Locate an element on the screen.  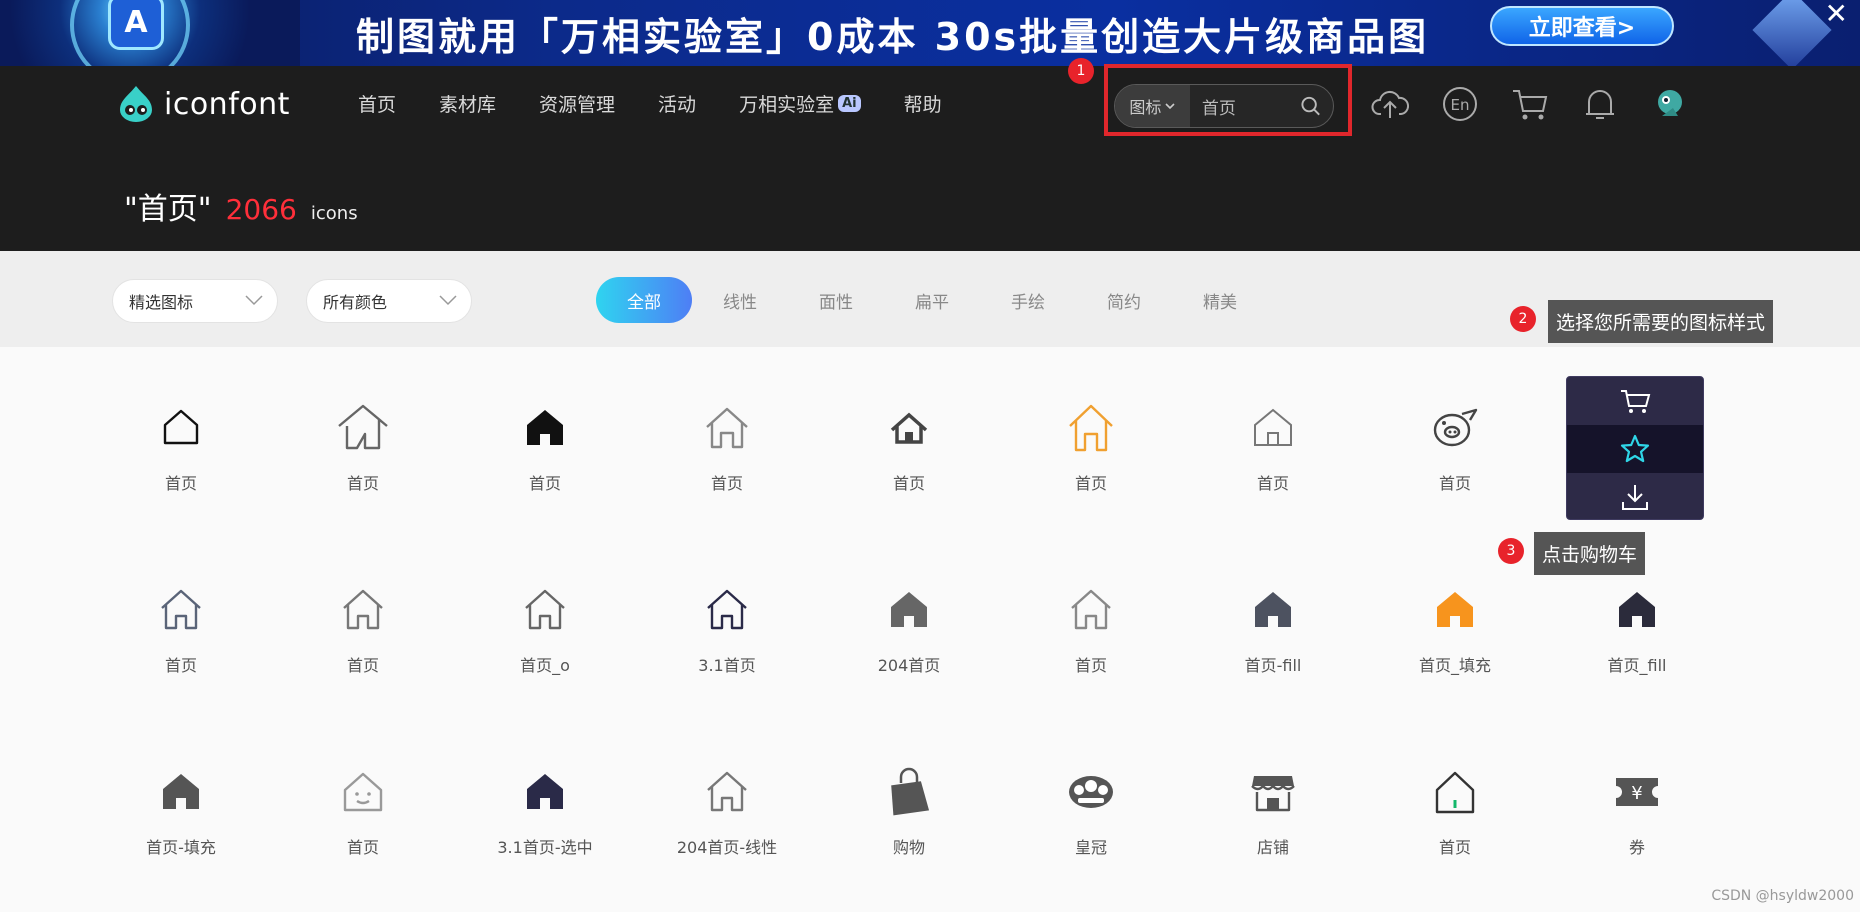
annotation-tooltip-2: 选择您所需要的图标样式 is located at coordinates (1661, 321).